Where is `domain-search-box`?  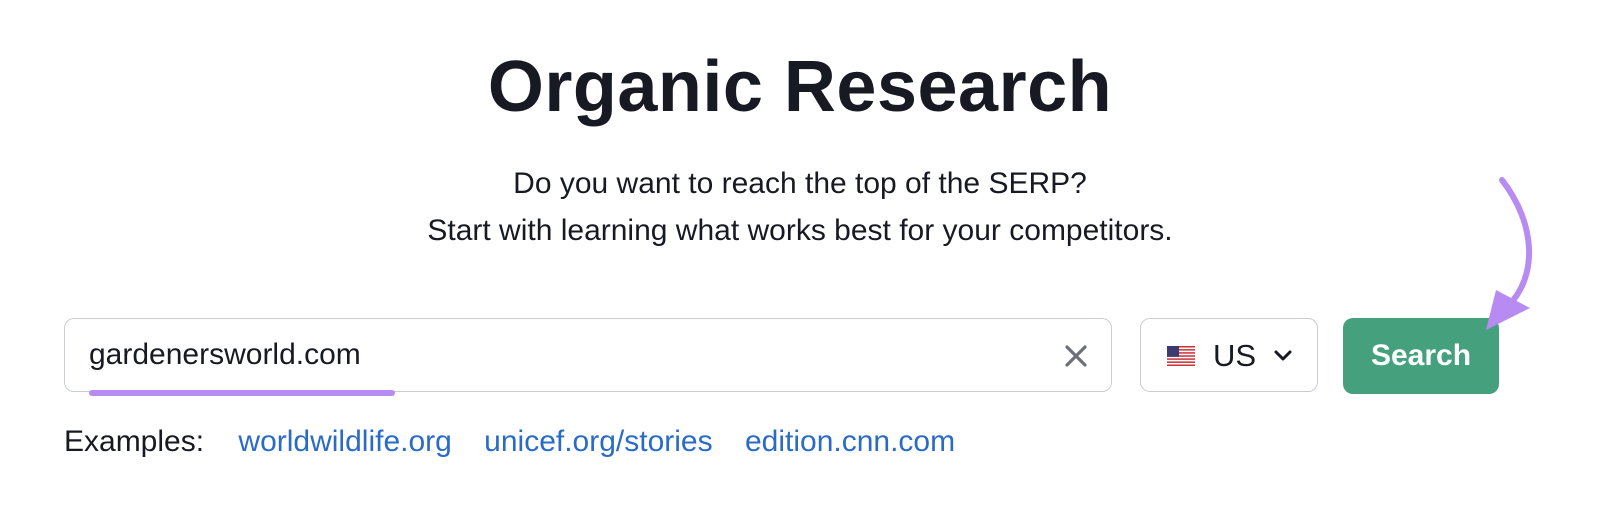 domain-search-box is located at coordinates (588, 357).